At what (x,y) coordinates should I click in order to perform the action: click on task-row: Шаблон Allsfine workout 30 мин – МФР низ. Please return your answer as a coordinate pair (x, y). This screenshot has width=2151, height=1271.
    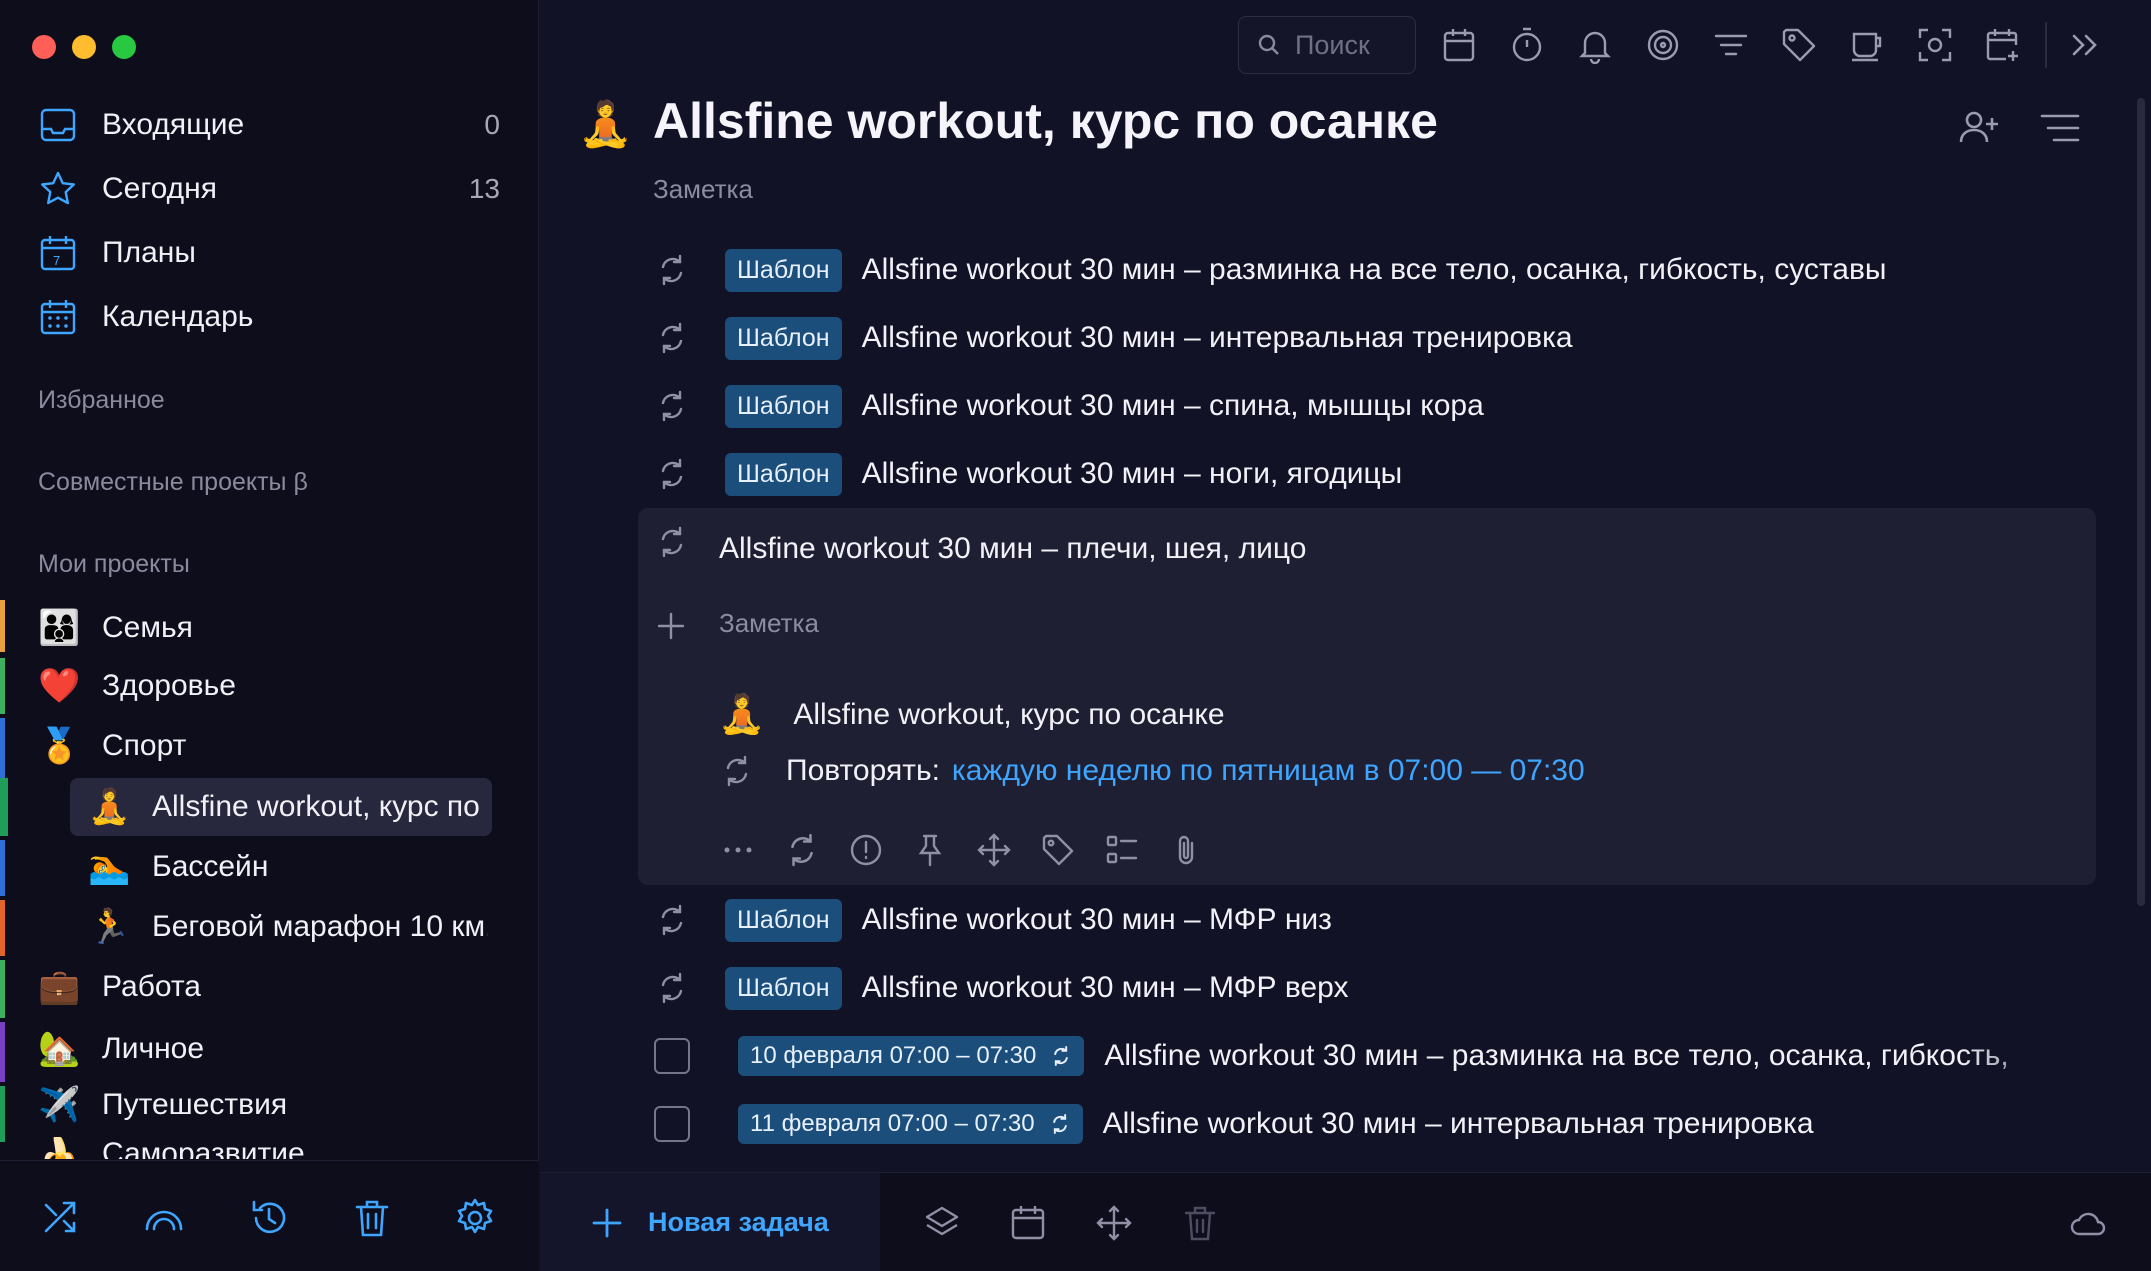
    Looking at the image, I should click on (1370, 920).